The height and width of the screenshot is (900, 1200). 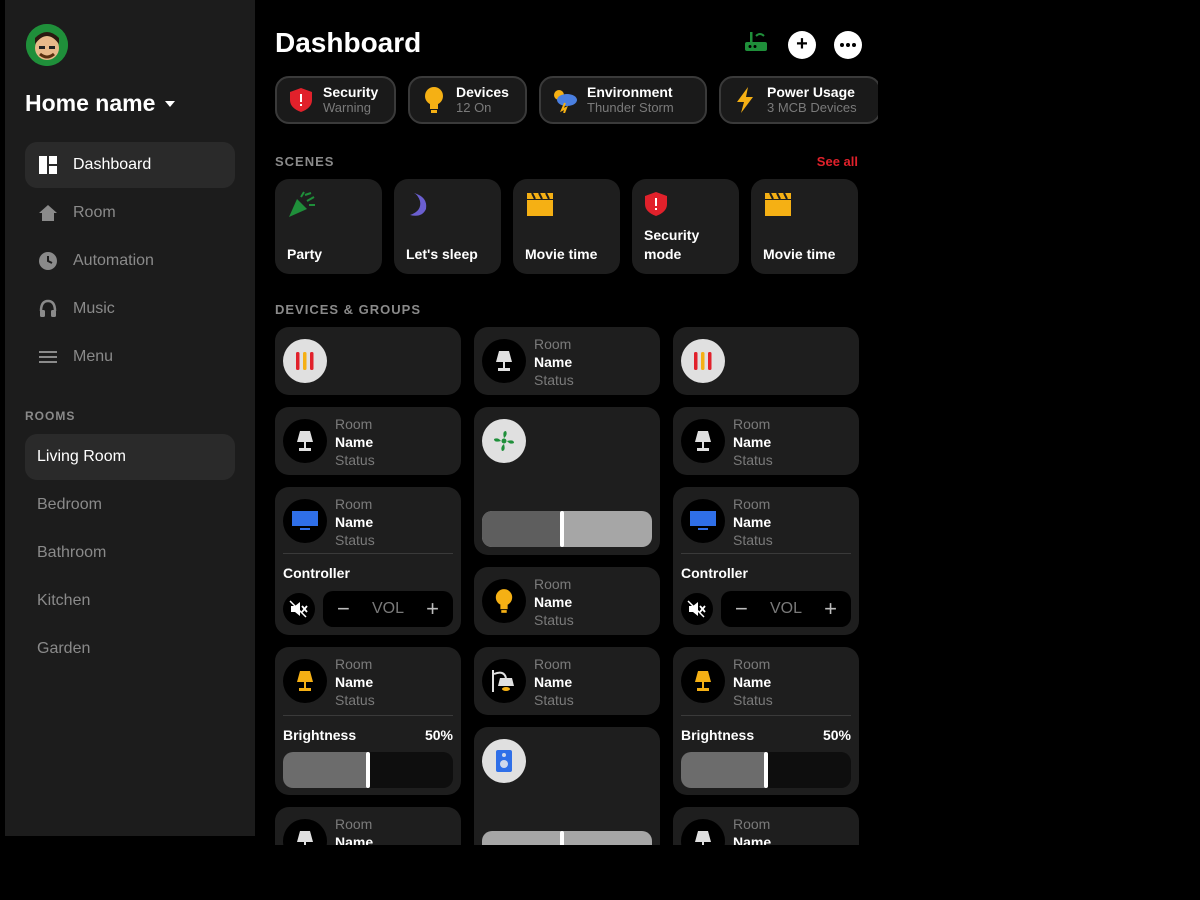 What do you see at coordinates (504, 681) in the screenshot?
I see `wall-lamp-icon` at bounding box center [504, 681].